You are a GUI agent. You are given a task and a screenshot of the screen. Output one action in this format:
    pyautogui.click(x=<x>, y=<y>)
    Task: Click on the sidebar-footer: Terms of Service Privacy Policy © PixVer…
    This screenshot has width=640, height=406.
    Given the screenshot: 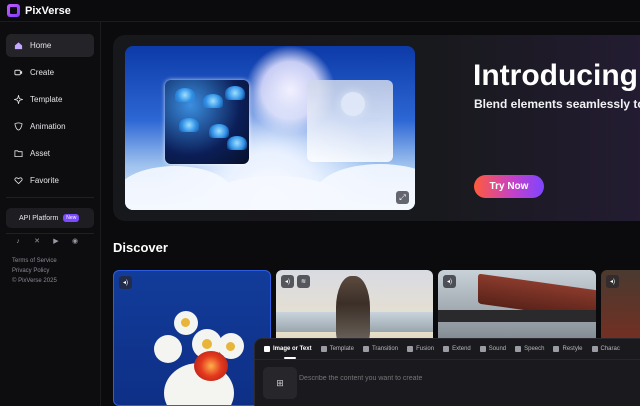 What is the action you would take?
    pyautogui.click(x=34, y=271)
    